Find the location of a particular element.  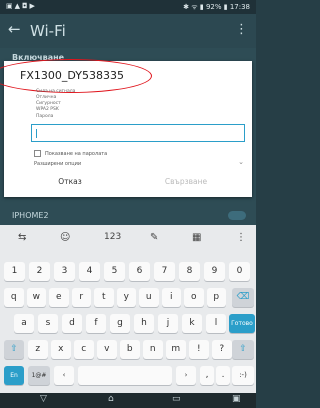

key-i: i is located at coordinates (171, 297).